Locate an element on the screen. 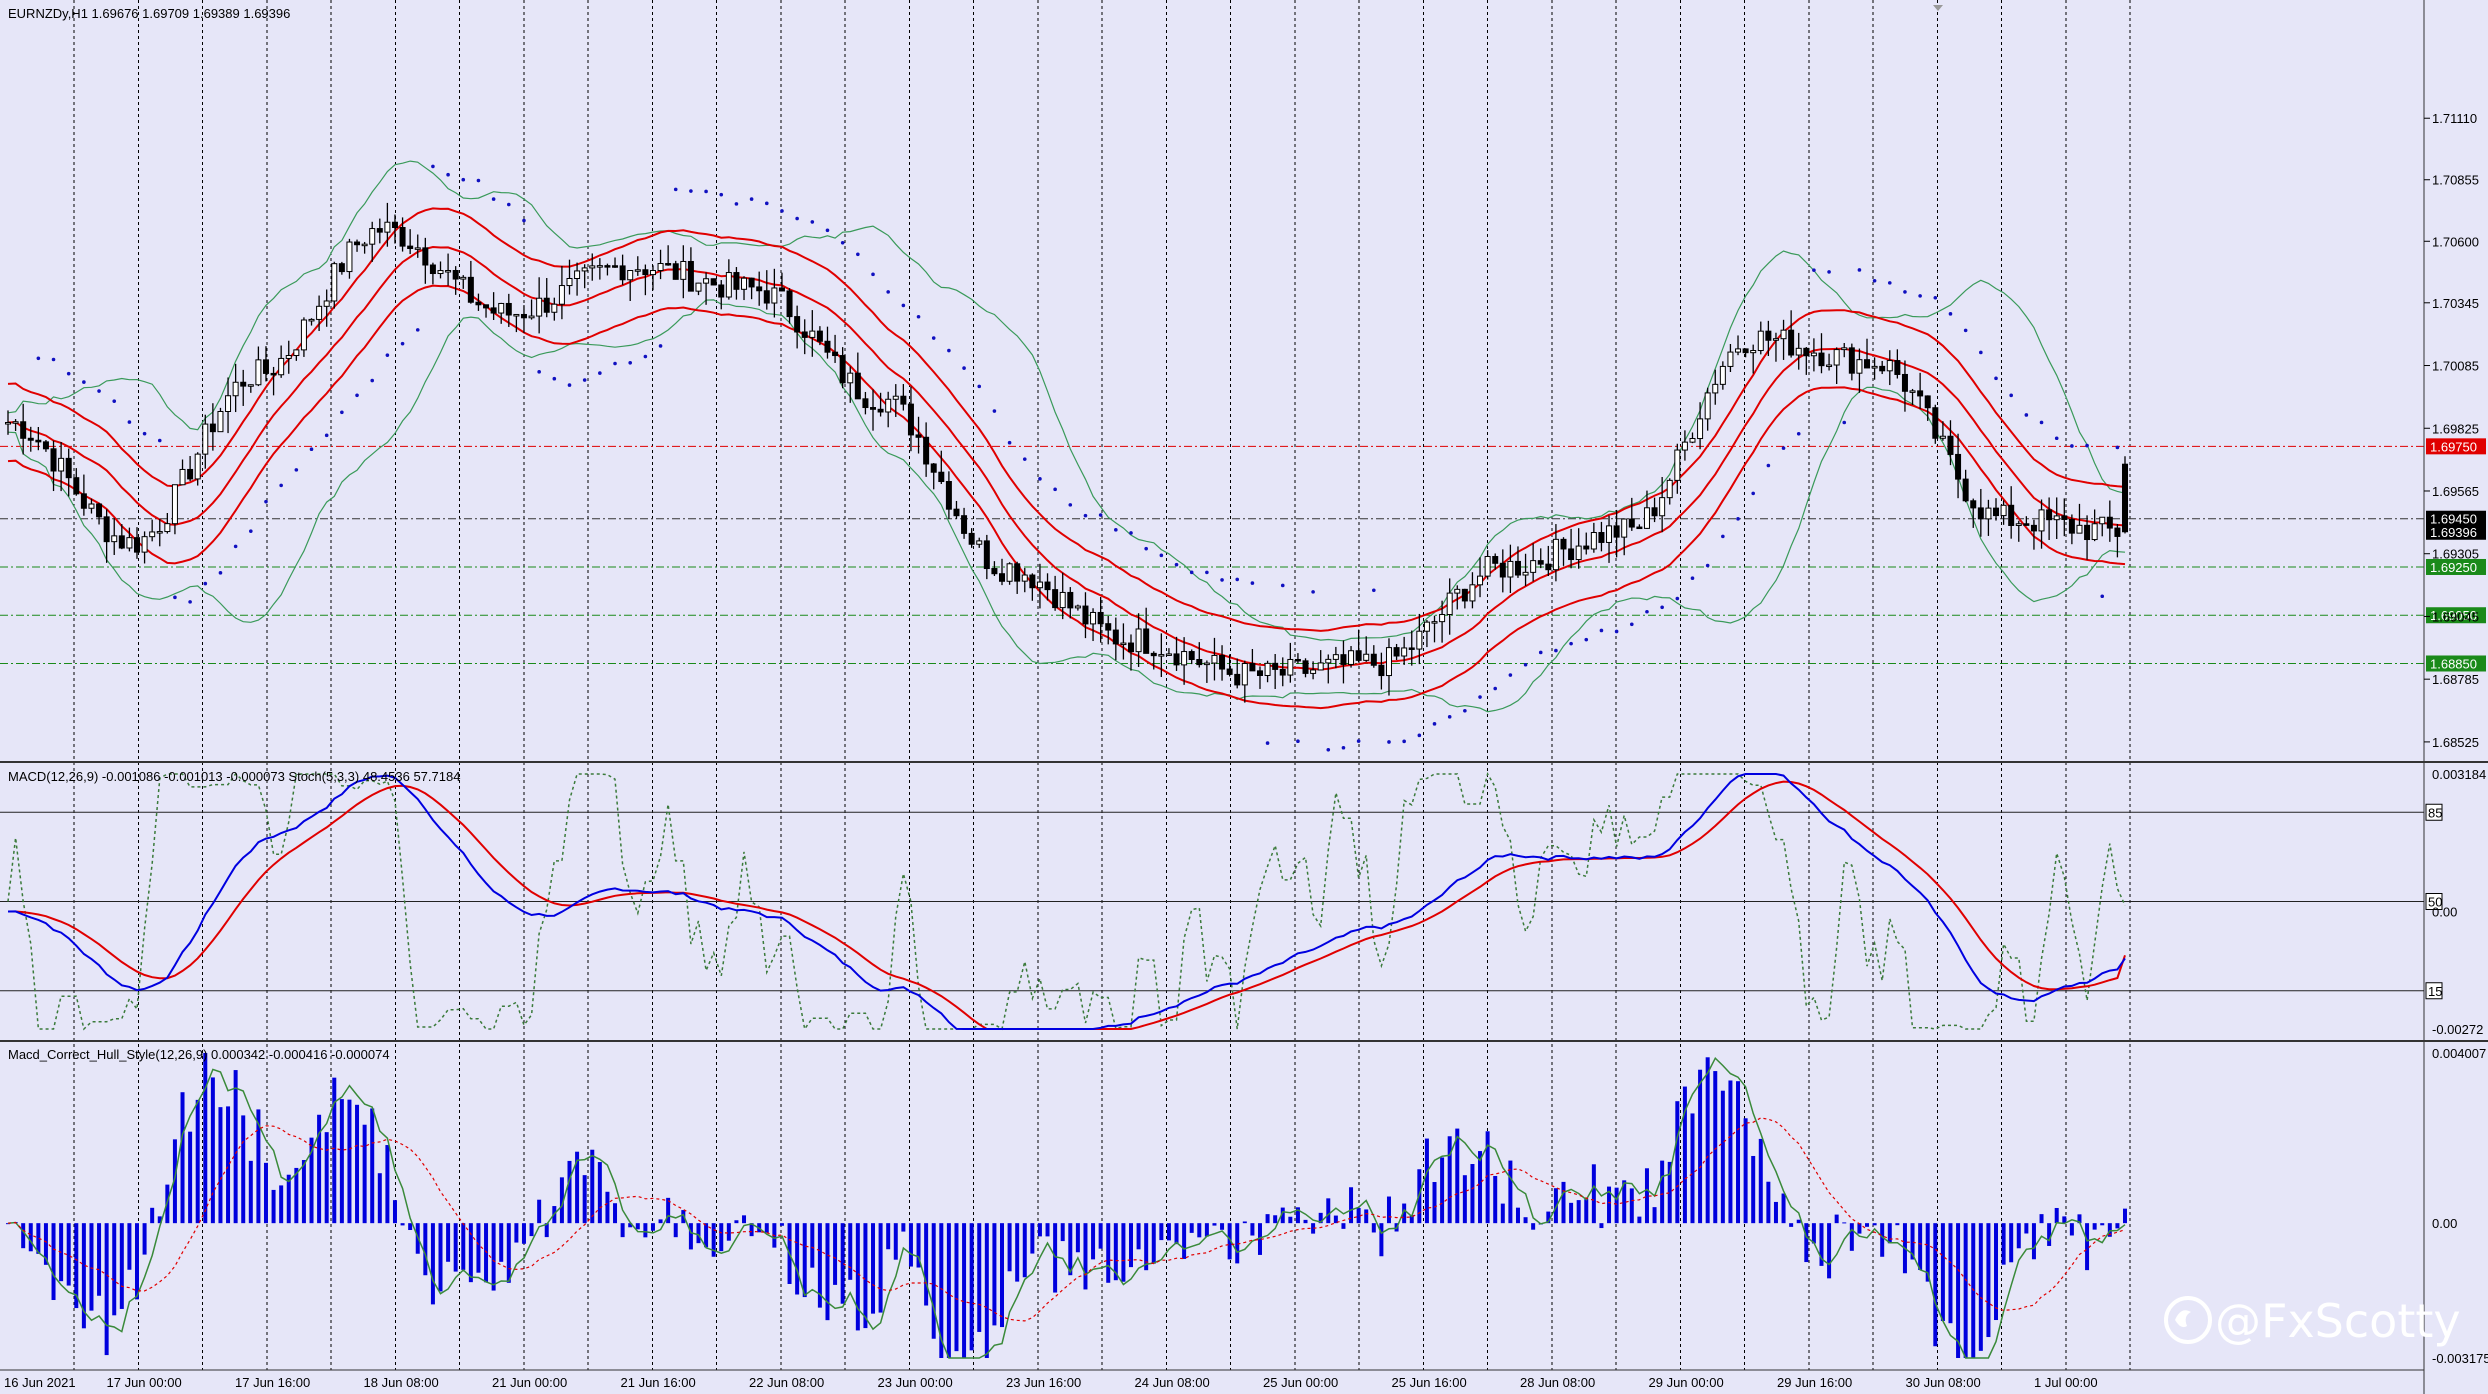  price-tick: 1.69565 is located at coordinates (2455, 491).